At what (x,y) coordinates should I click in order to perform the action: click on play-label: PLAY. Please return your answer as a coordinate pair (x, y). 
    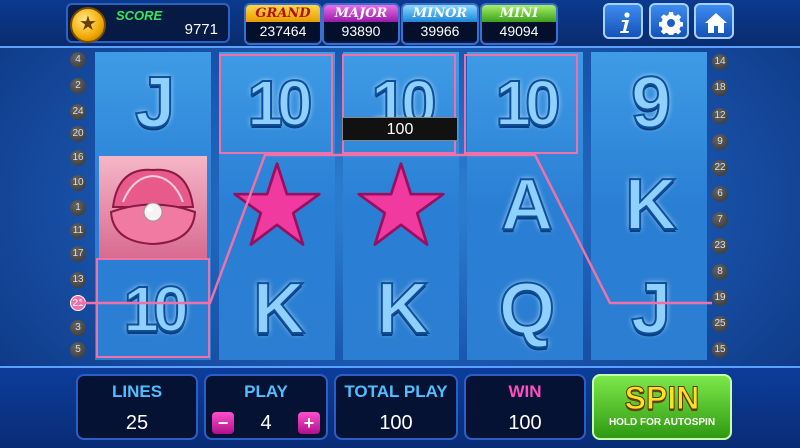
    Looking at the image, I should click on (266, 391).